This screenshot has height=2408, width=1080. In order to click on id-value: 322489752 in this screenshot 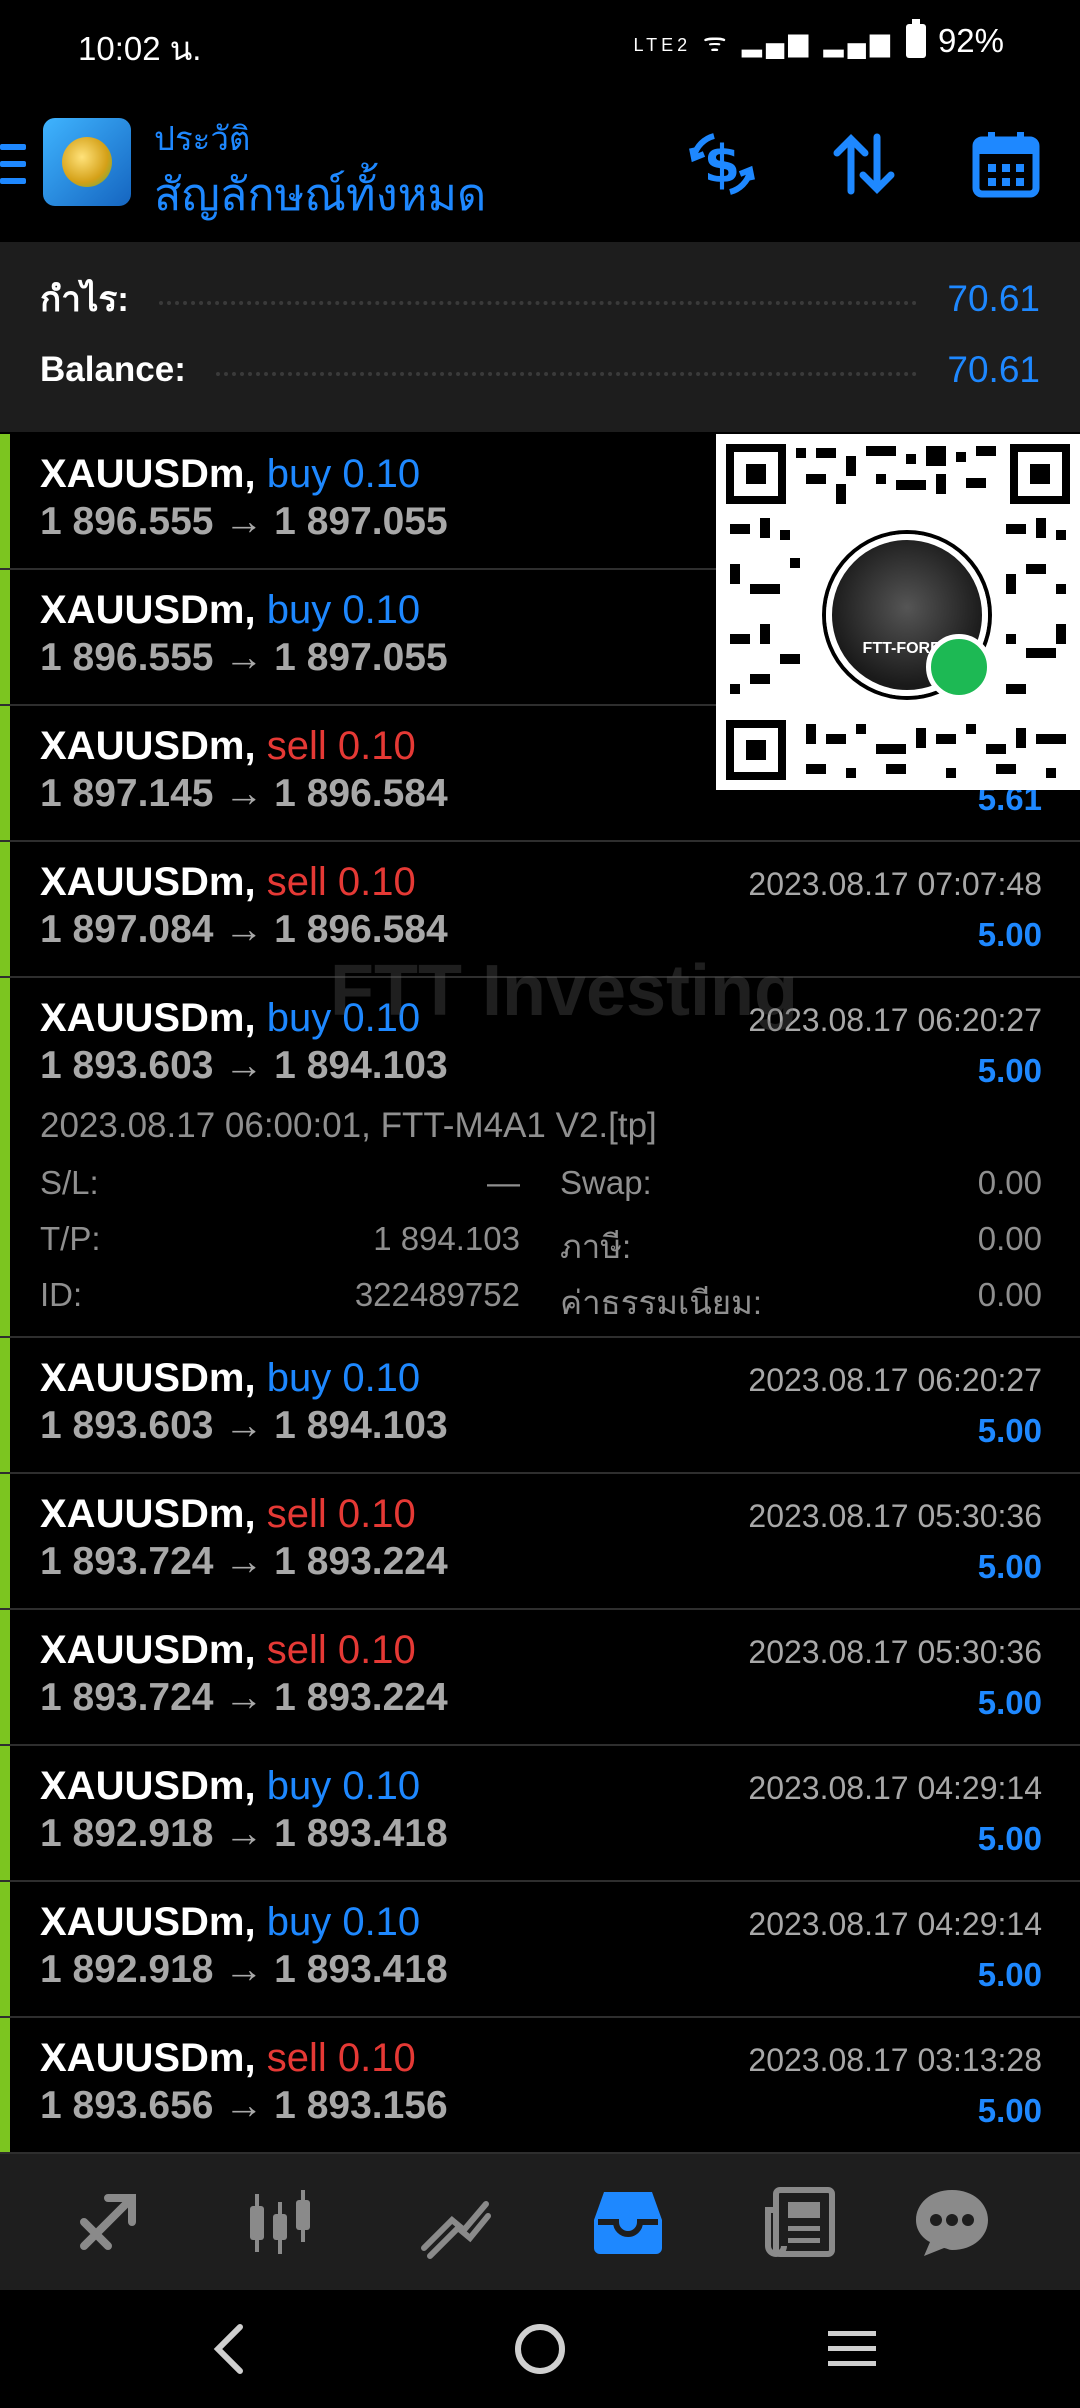, I will do `click(437, 1294)`.